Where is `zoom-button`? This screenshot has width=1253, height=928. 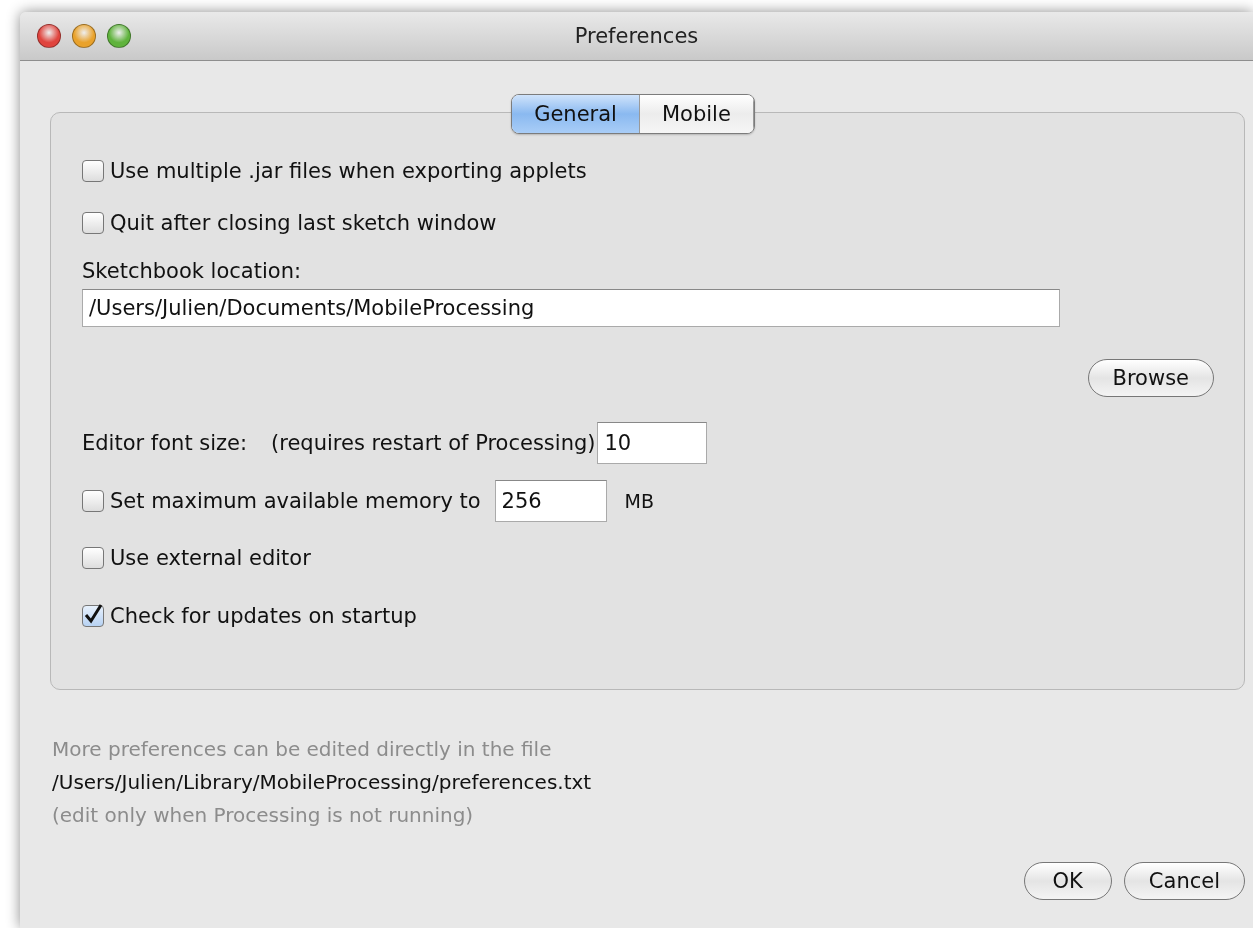
zoom-button is located at coordinates (119, 36).